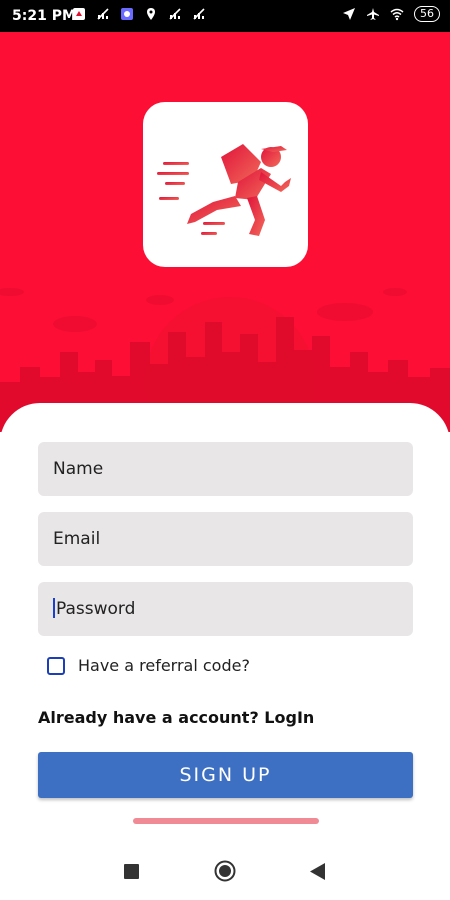 Image resolution: width=450 pixels, height=900 pixels. I want to click on app-badge-icon, so click(127, 14).